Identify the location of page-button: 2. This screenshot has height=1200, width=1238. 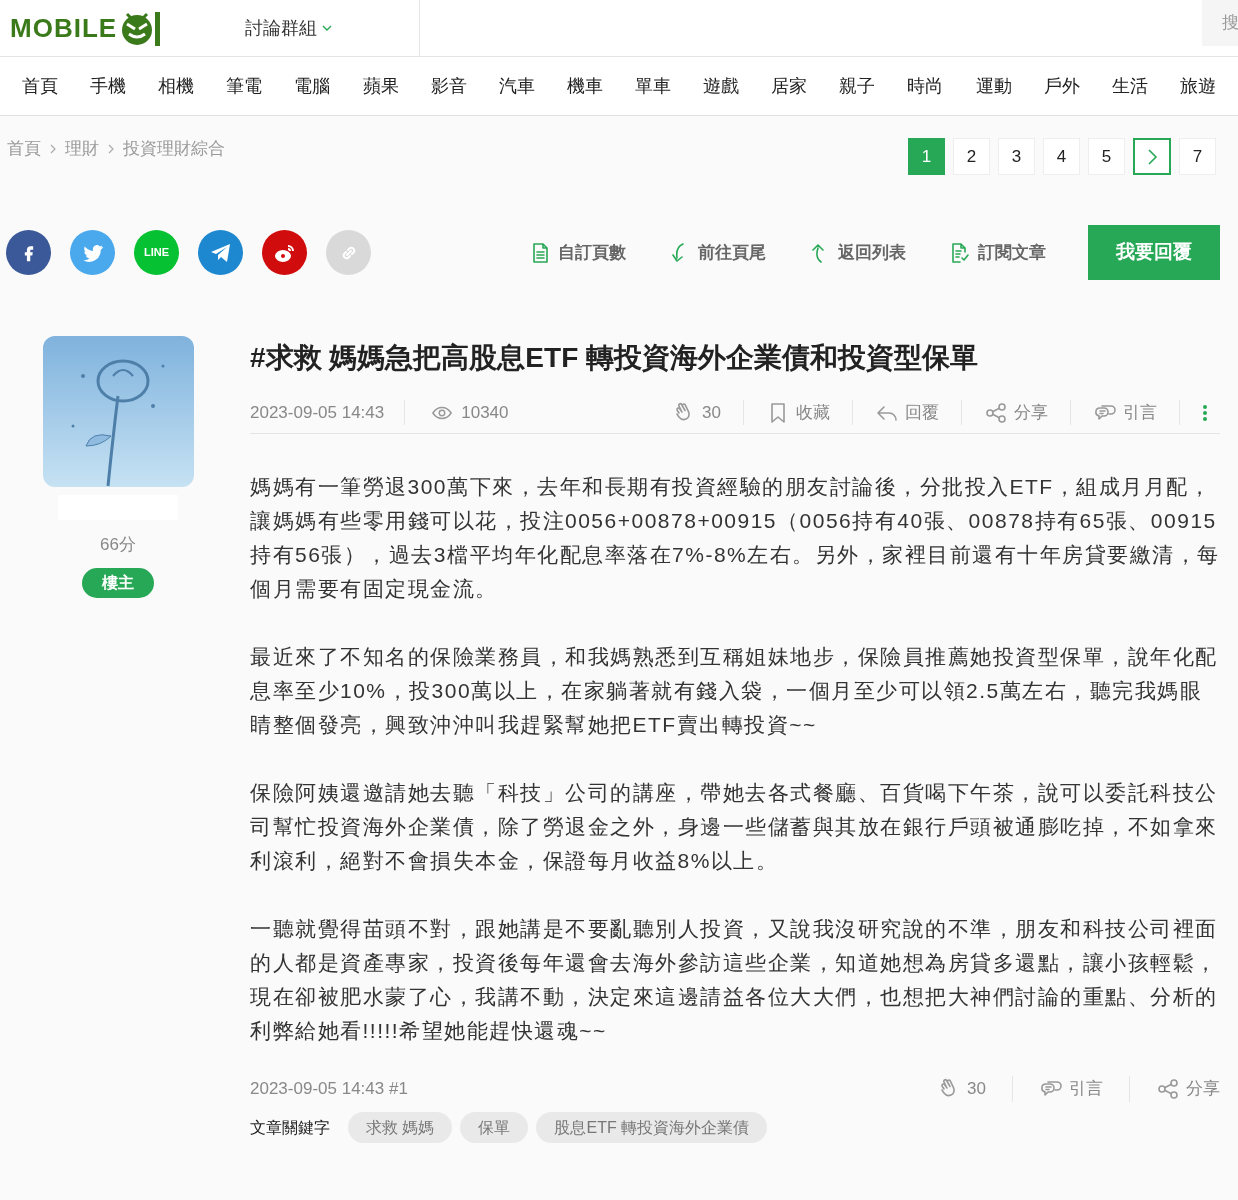
(971, 156).